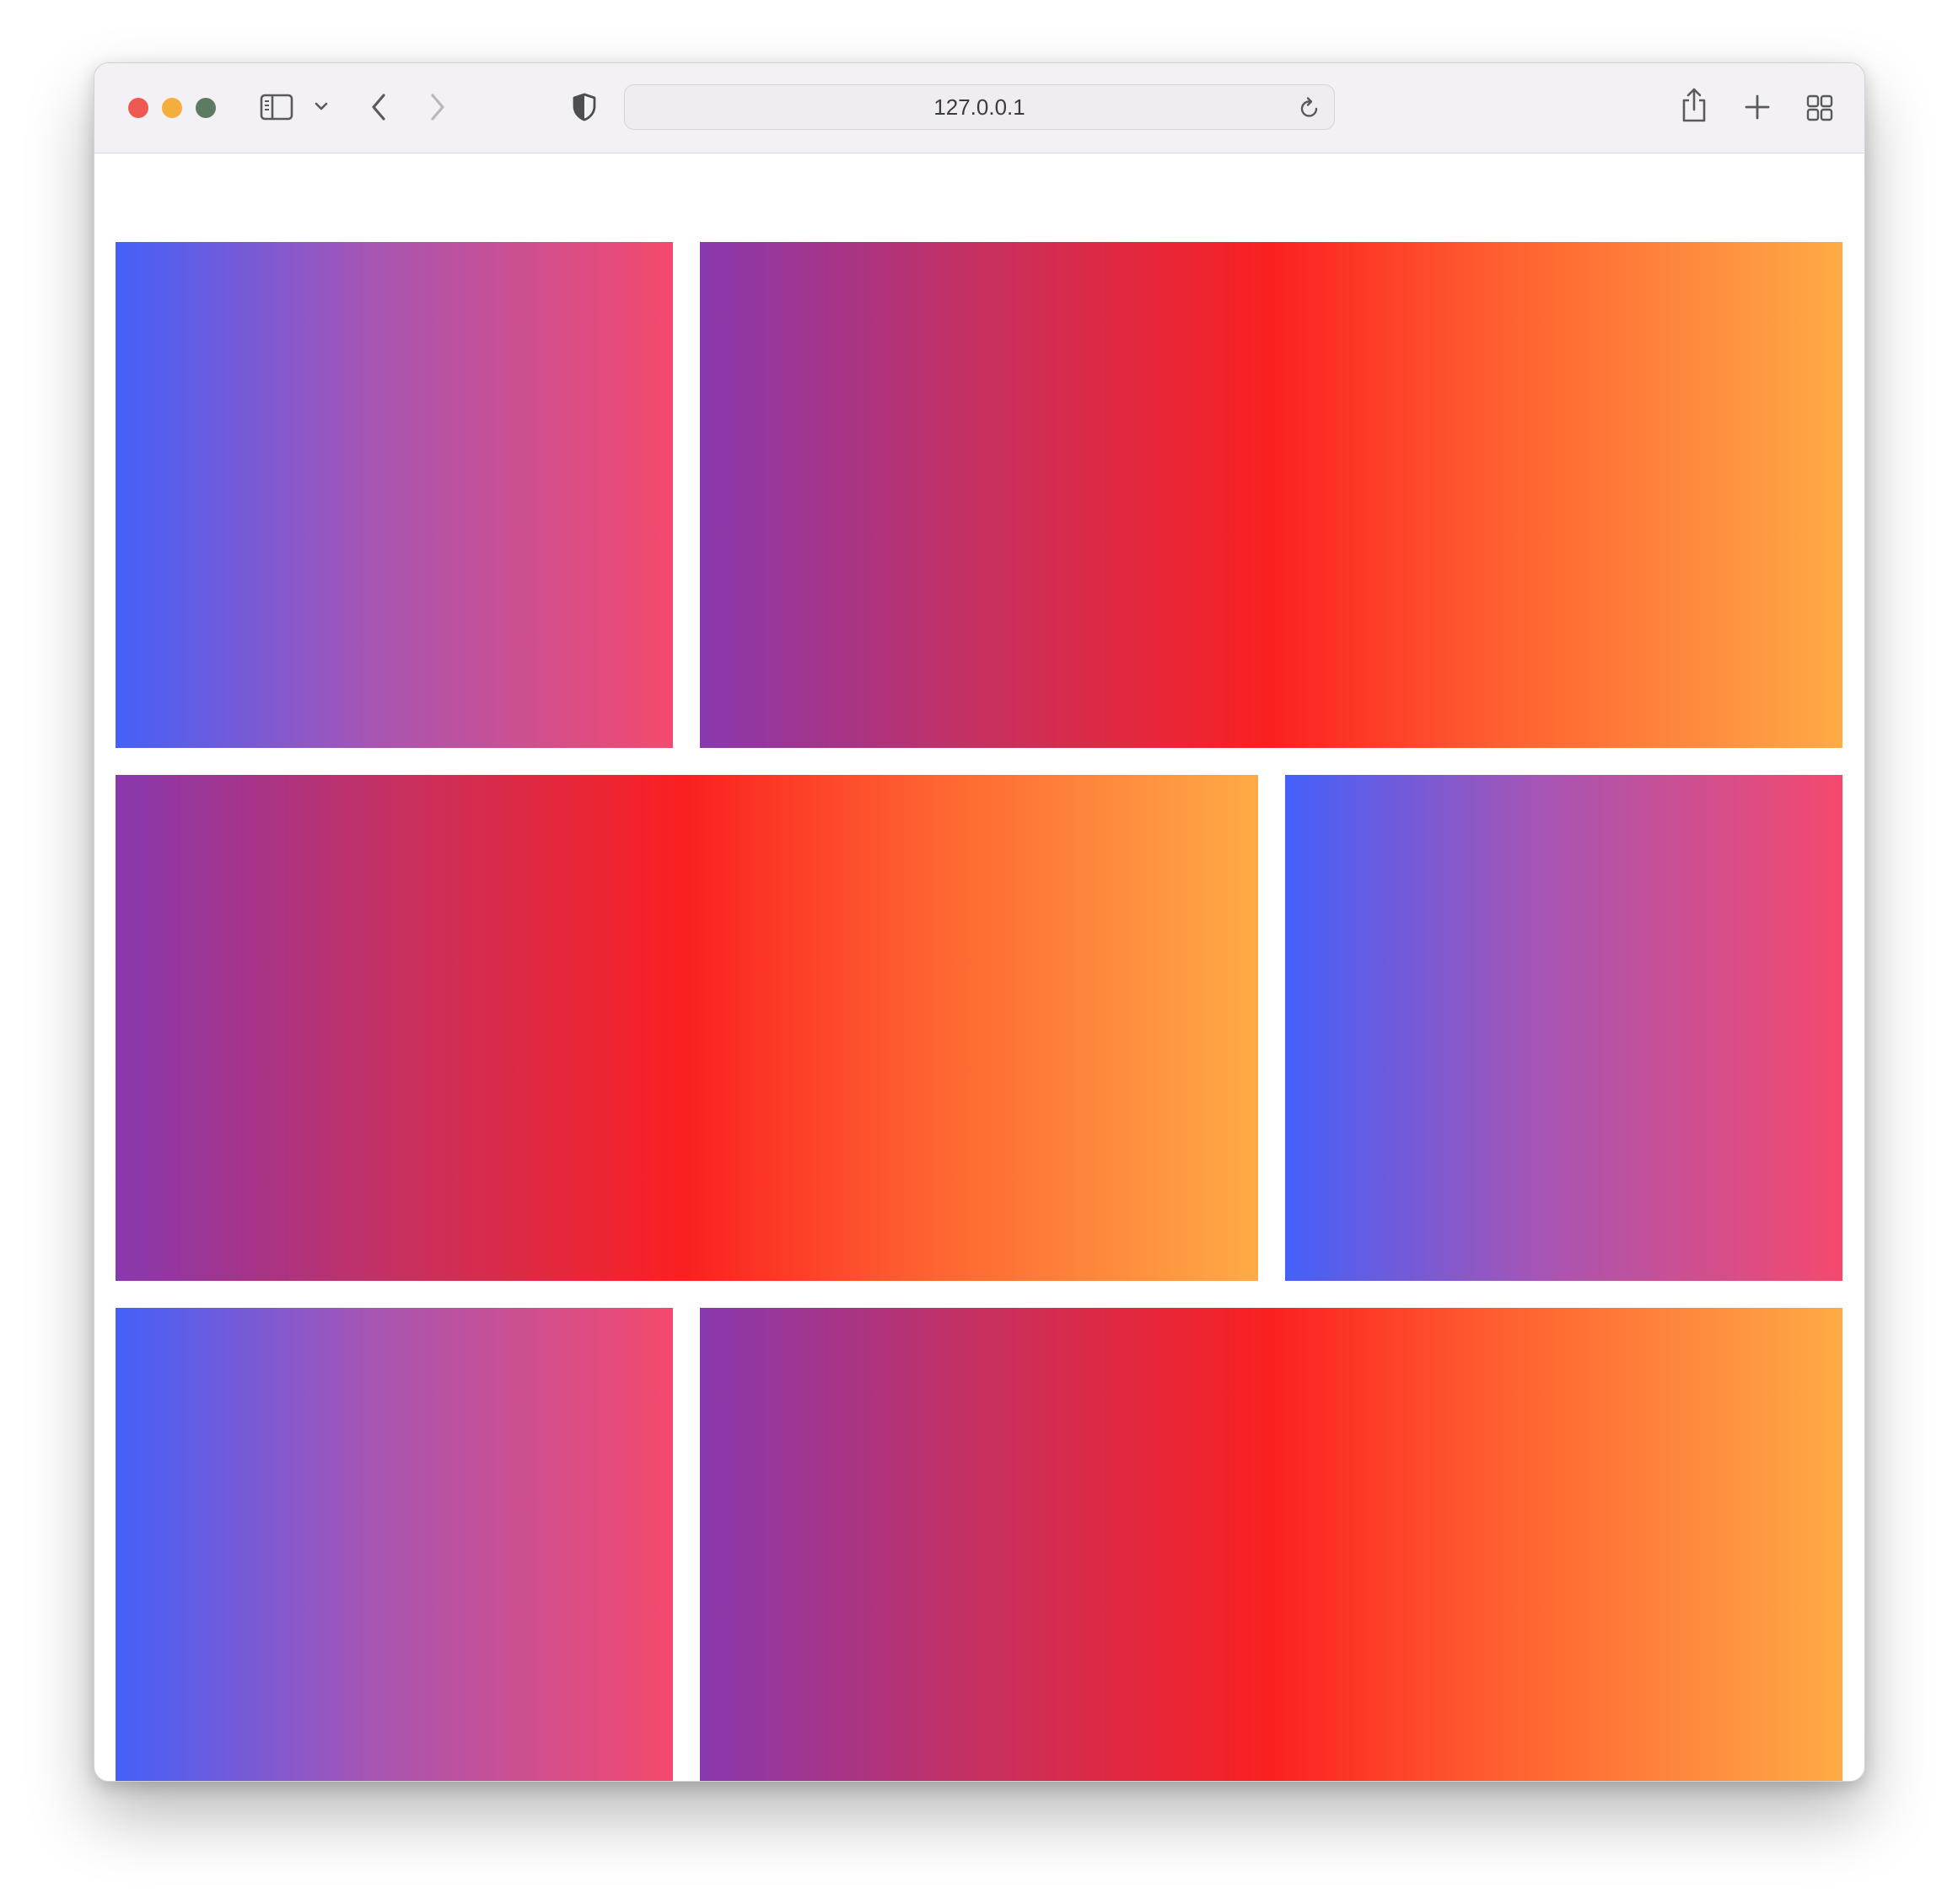 This screenshot has width=1958, height=1904. What do you see at coordinates (277, 107) in the screenshot?
I see `sidebar-icon` at bounding box center [277, 107].